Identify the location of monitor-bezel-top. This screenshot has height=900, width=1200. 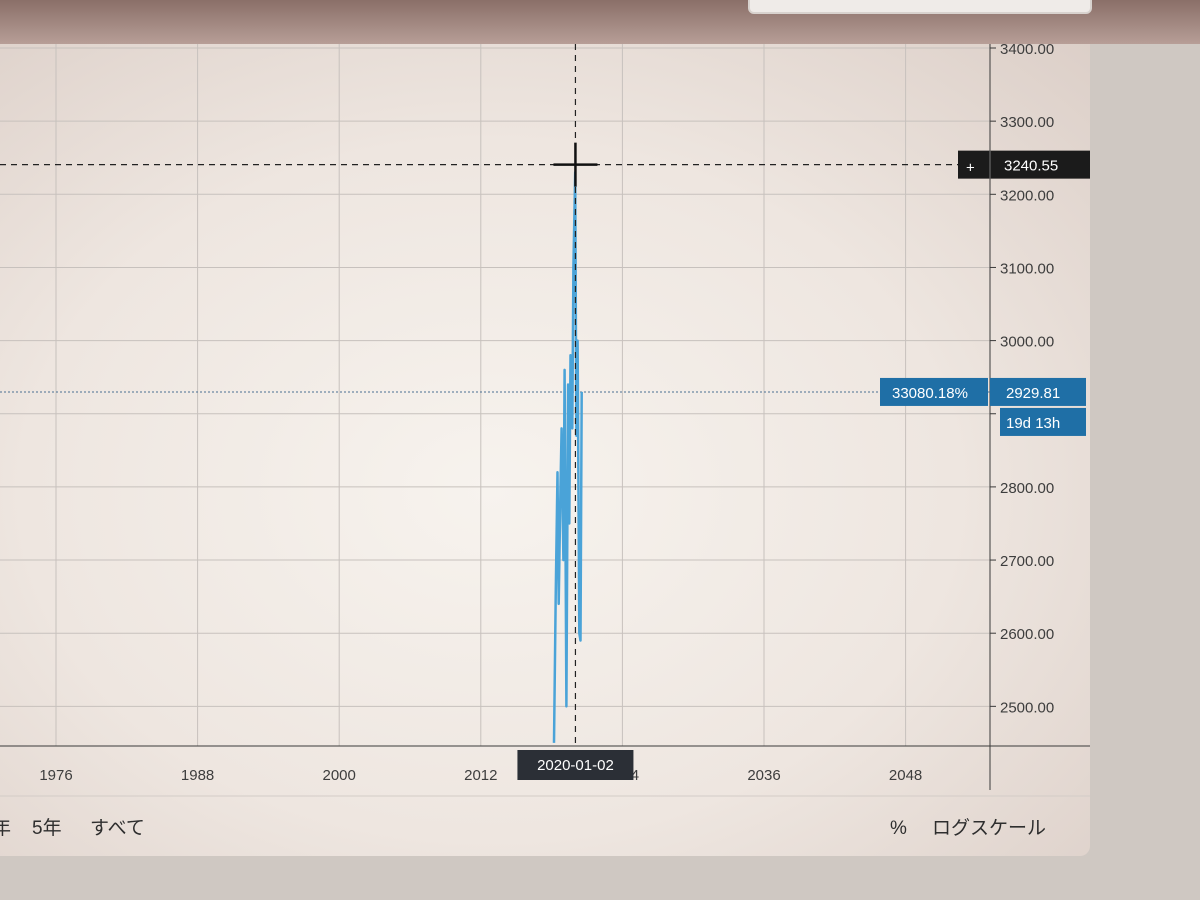
(600, 22).